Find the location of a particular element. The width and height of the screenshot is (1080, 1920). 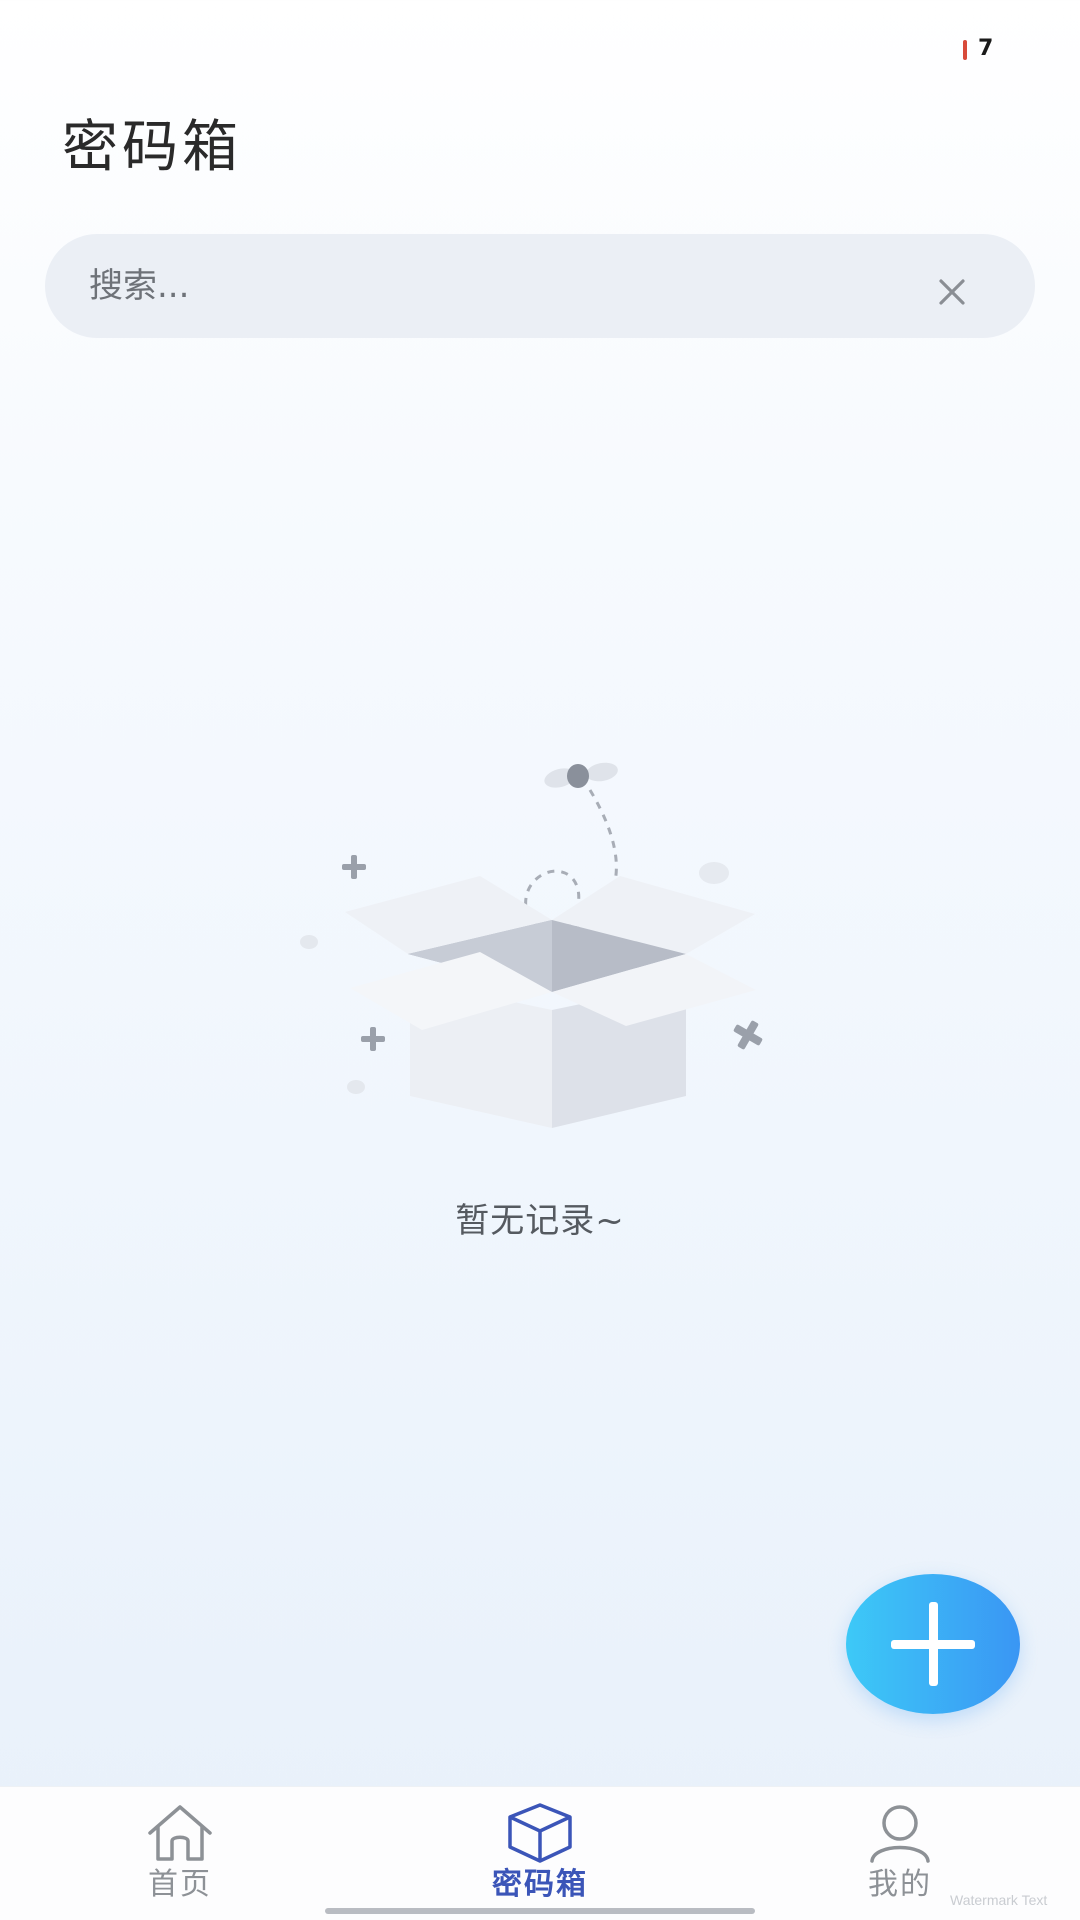

plus-icon is located at coordinates (933, 1644).